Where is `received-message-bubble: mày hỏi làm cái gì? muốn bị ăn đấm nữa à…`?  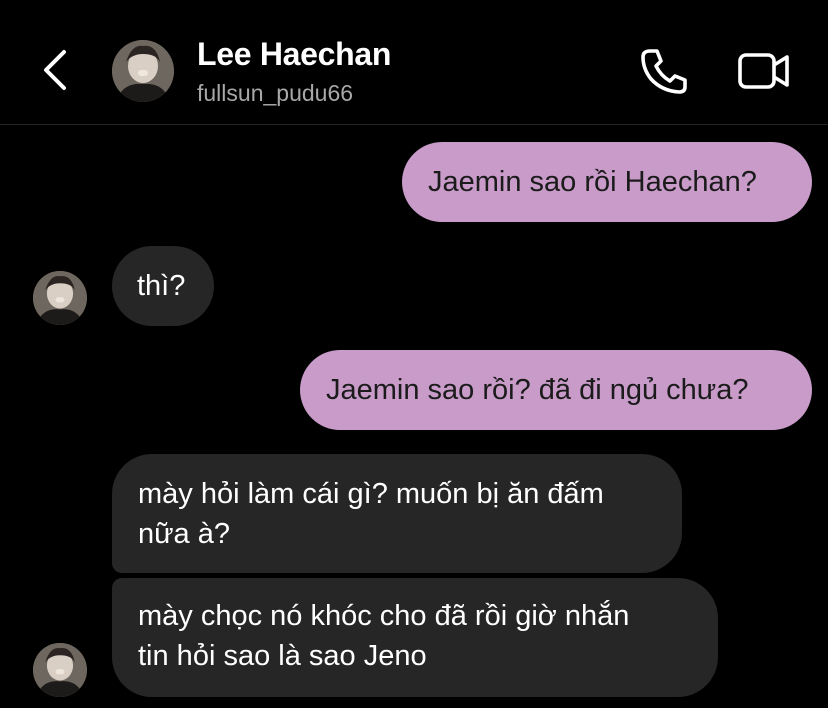 received-message-bubble: mày hỏi làm cái gì? muốn bị ăn đấm nữa à… is located at coordinates (397, 513).